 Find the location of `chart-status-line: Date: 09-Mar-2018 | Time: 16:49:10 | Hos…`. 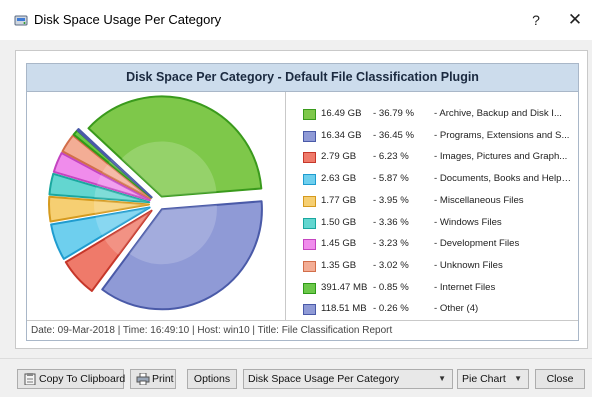

chart-status-line: Date: 09-Mar-2018 | Time: 16:49:10 | Hos… is located at coordinates (302, 330).